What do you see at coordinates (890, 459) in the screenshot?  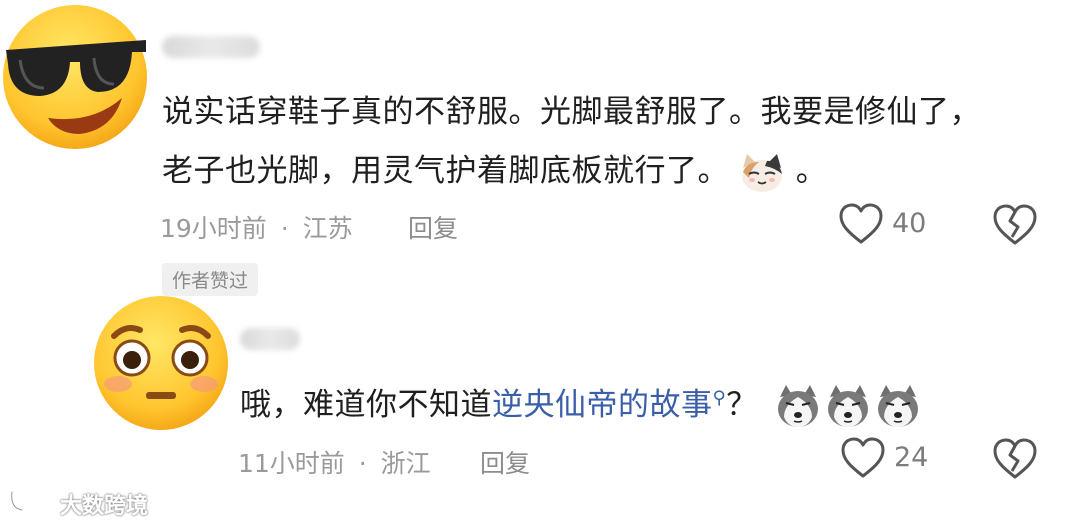 I see `like-button: 24` at bounding box center [890, 459].